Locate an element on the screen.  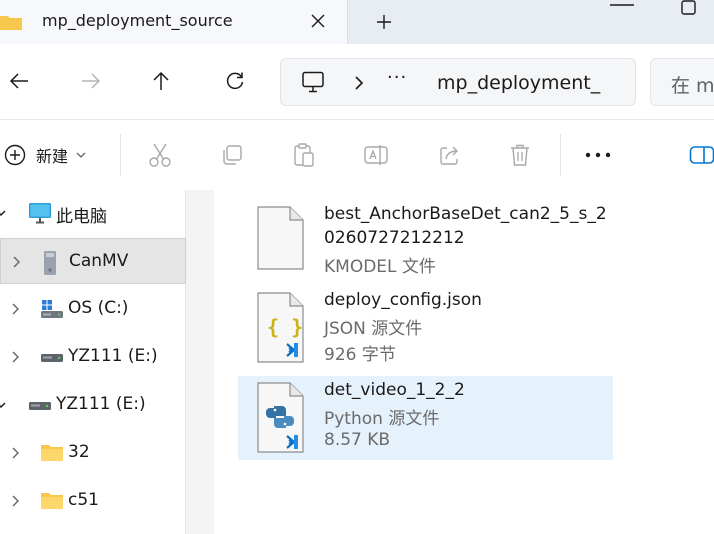
sidebar-item-canmv: CanMV is located at coordinates (93, 261).